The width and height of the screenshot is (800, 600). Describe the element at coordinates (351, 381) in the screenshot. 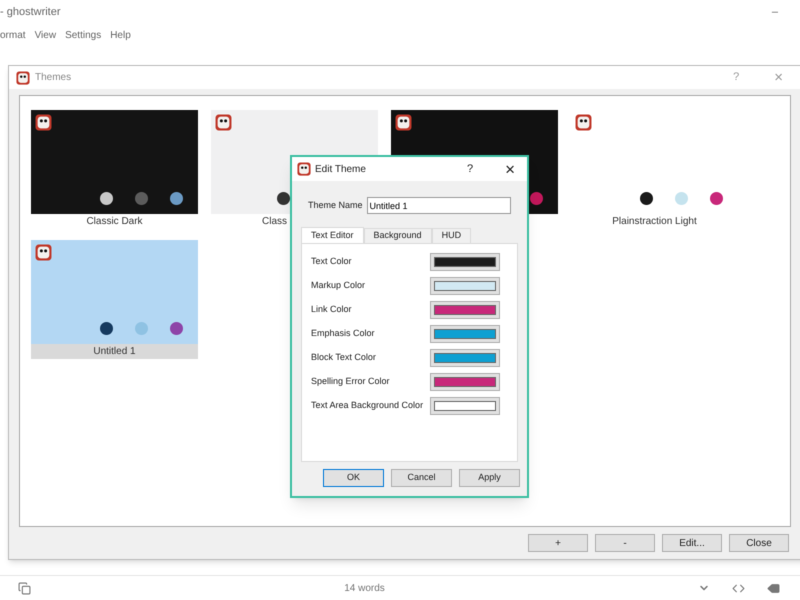

I see `color-label: Spelling Error Color` at that location.